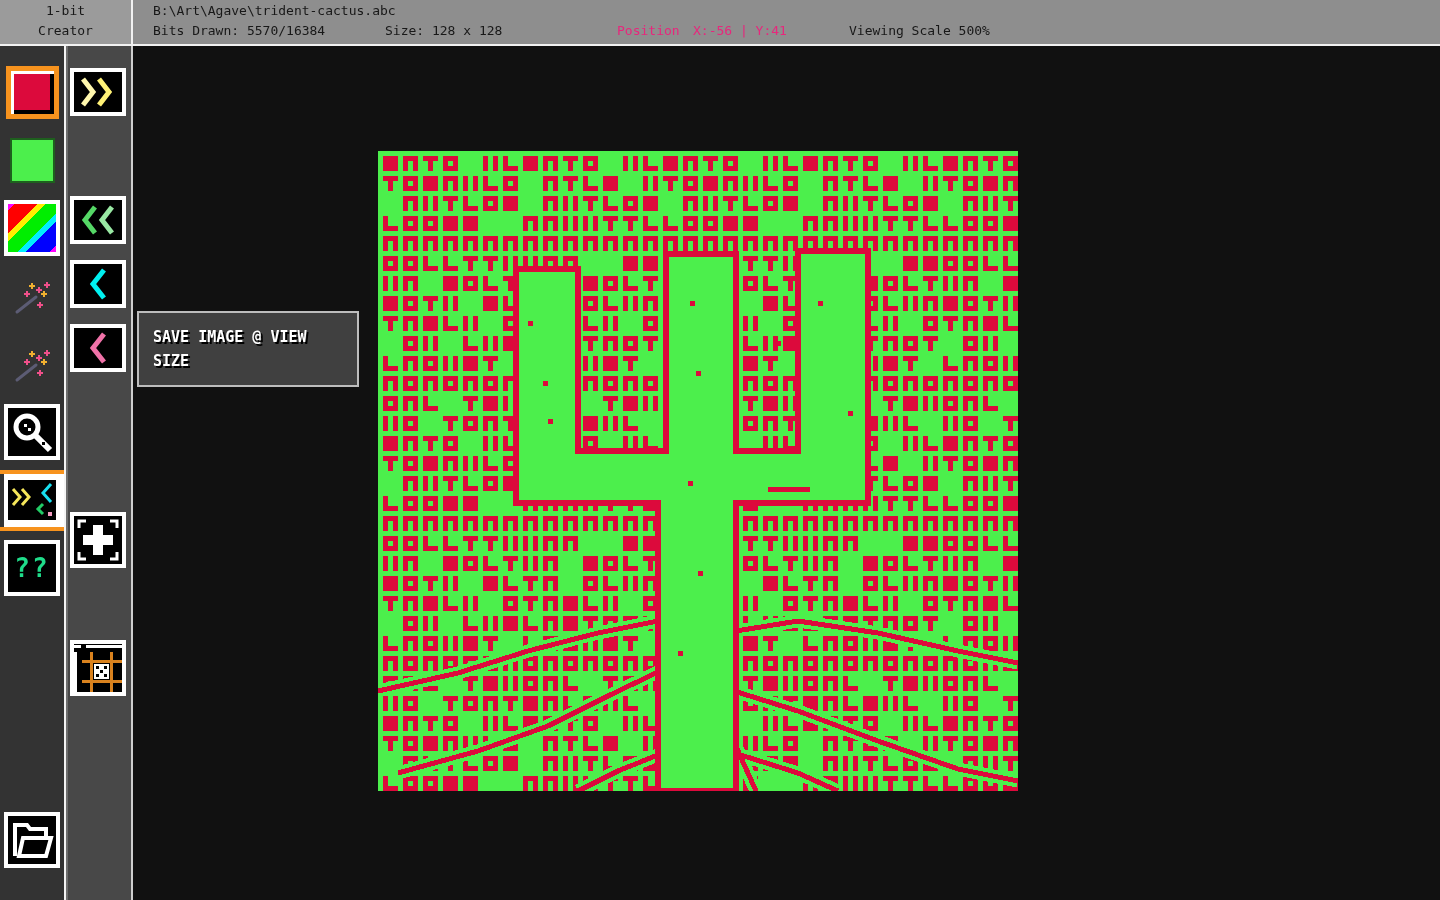 Image resolution: width=1440 pixels, height=900 pixels. What do you see at coordinates (239, 31) in the screenshot?
I see `bits-drawn-label: Bits Drawn: 5570/16384` at bounding box center [239, 31].